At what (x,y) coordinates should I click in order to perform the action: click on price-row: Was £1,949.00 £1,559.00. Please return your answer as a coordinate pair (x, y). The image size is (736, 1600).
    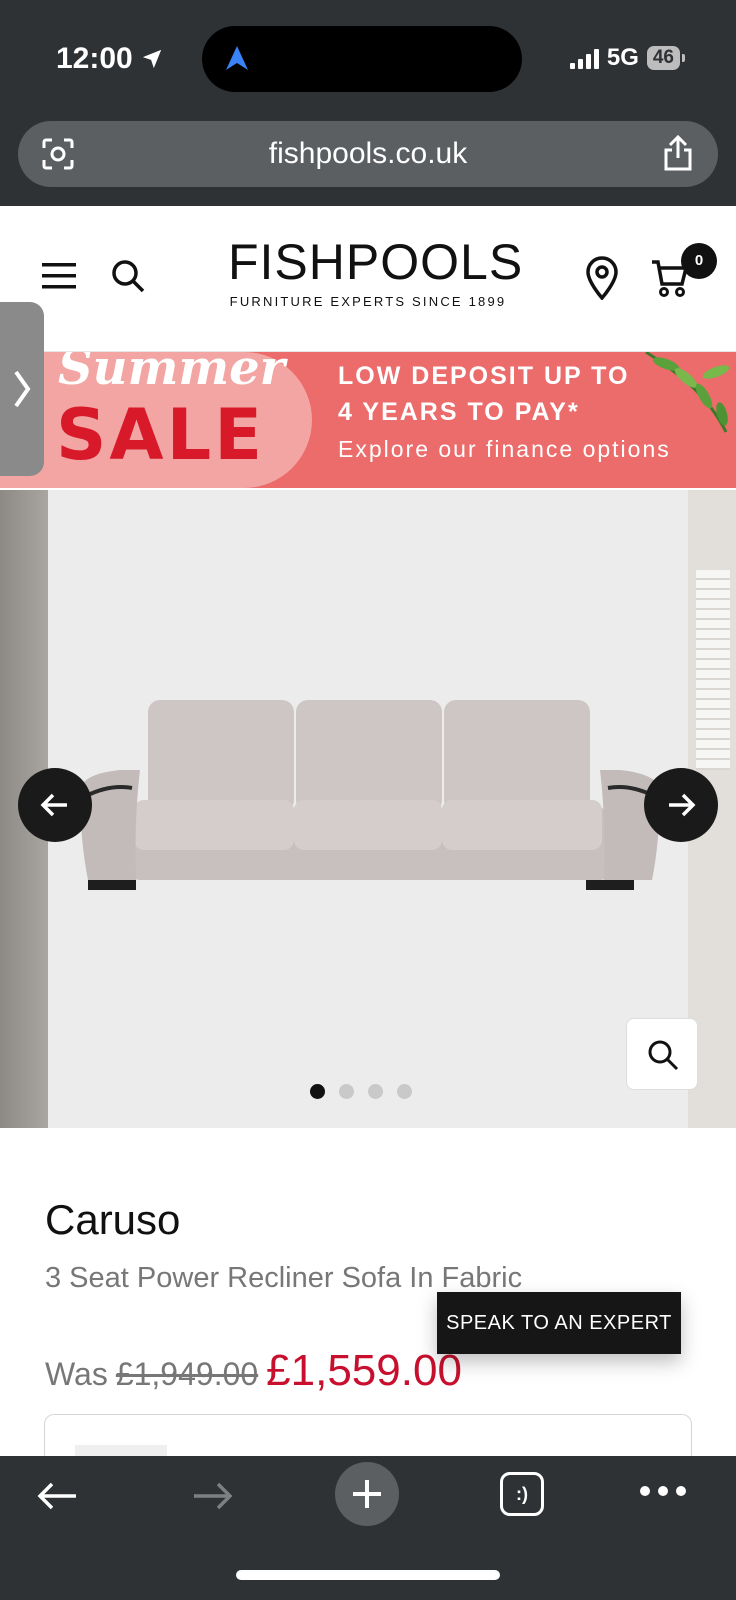
    Looking at the image, I should click on (253, 1371).